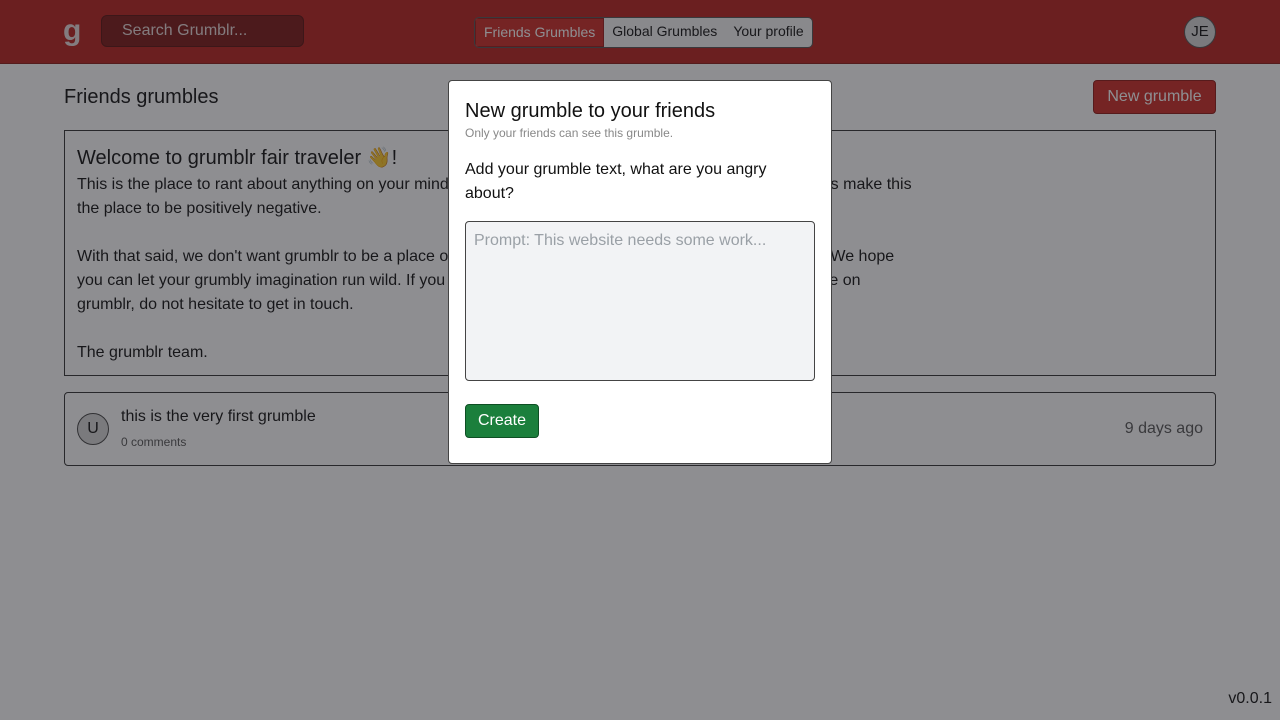 The image size is (1280, 720). Describe the element at coordinates (590, 111) in the screenshot. I see `modal-title: New grumble to your friends` at that location.